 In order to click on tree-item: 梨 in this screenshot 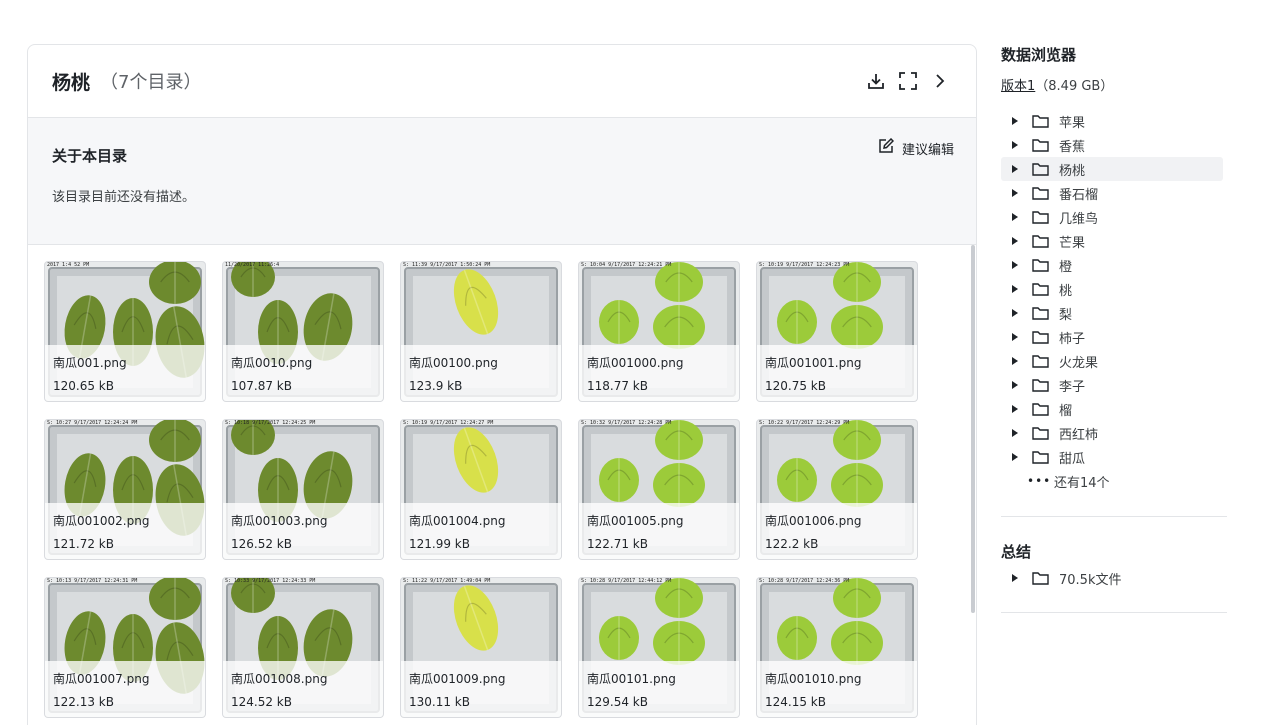, I will do `click(1112, 313)`.